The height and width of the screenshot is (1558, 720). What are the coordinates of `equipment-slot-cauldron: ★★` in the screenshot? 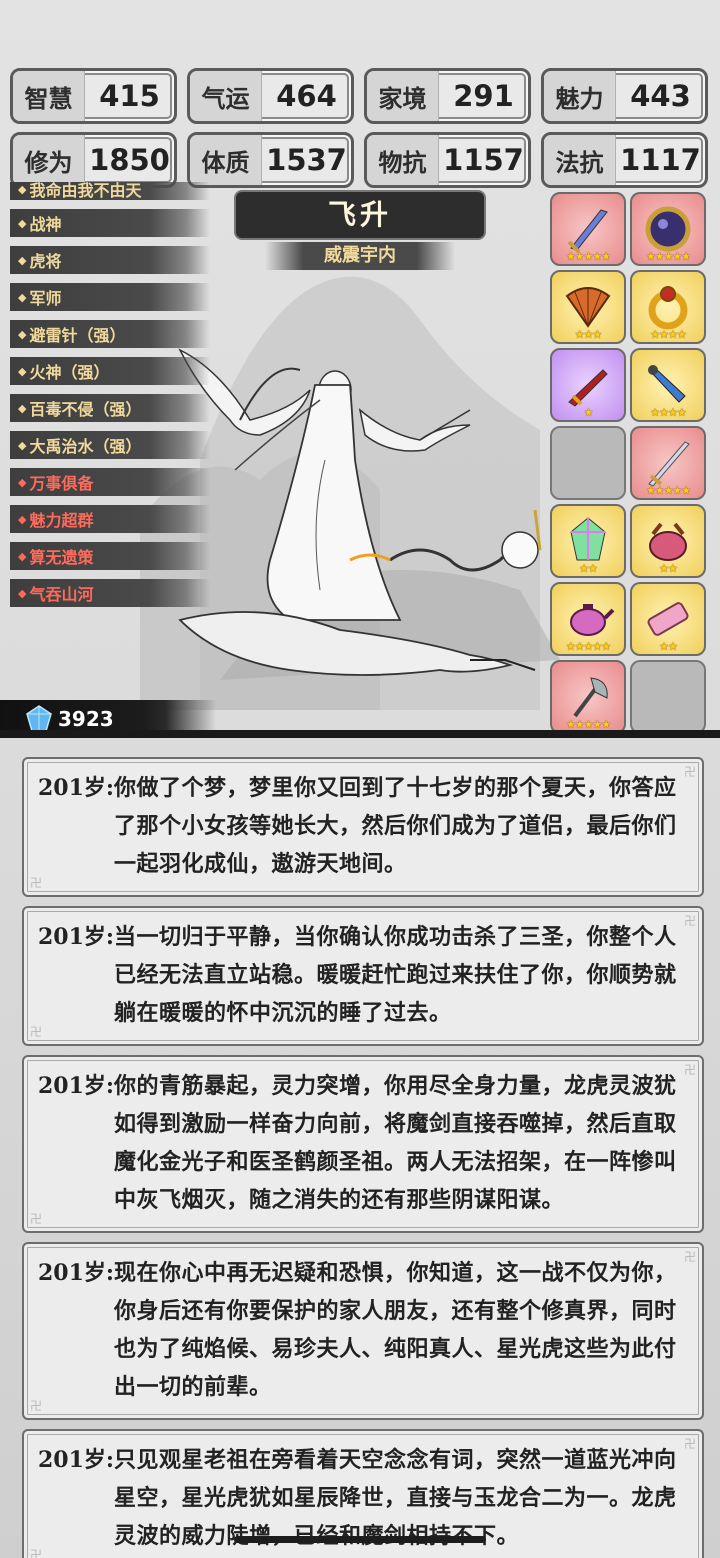 It's located at (668, 541).